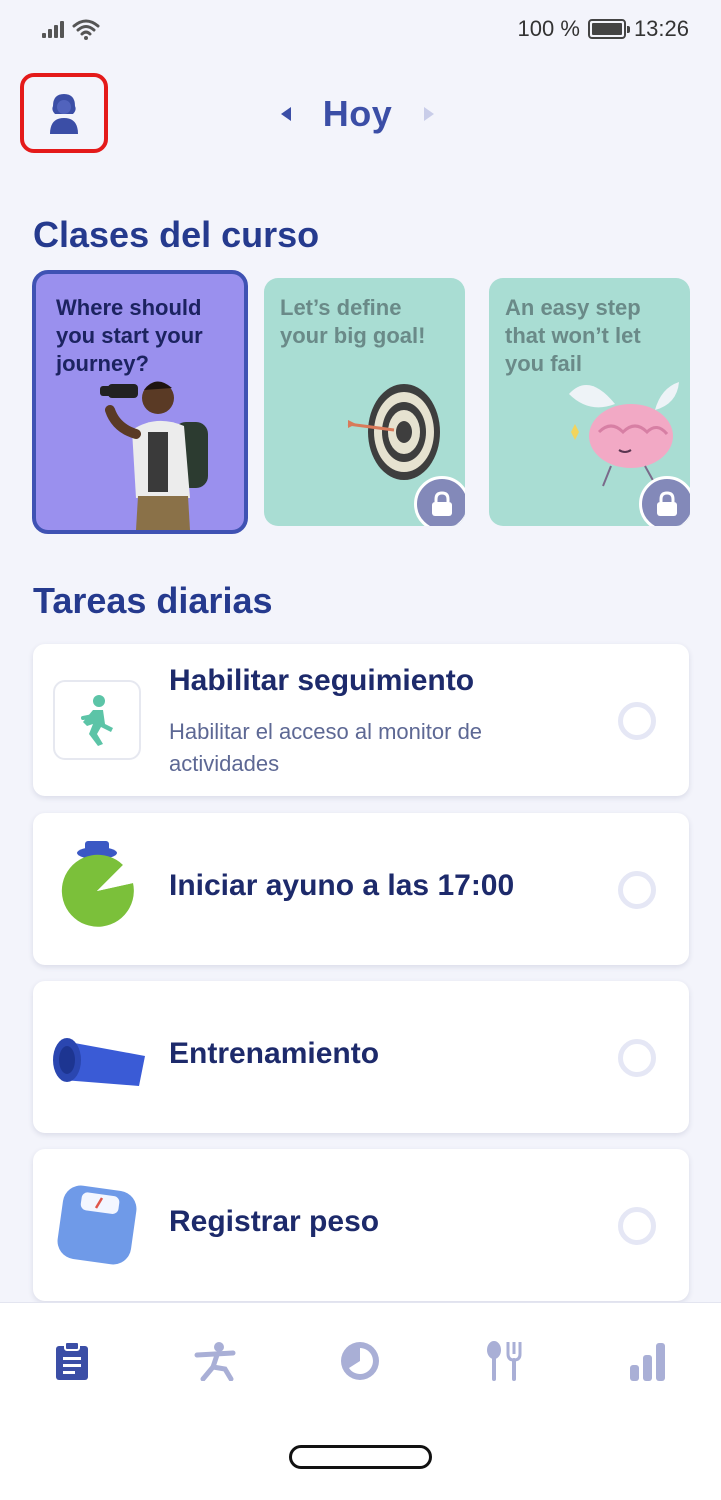 This screenshot has height=1500, width=721. Describe the element at coordinates (589, 402) in the screenshot. I see `course-card-3: An easy step that won’t let you fail` at that location.